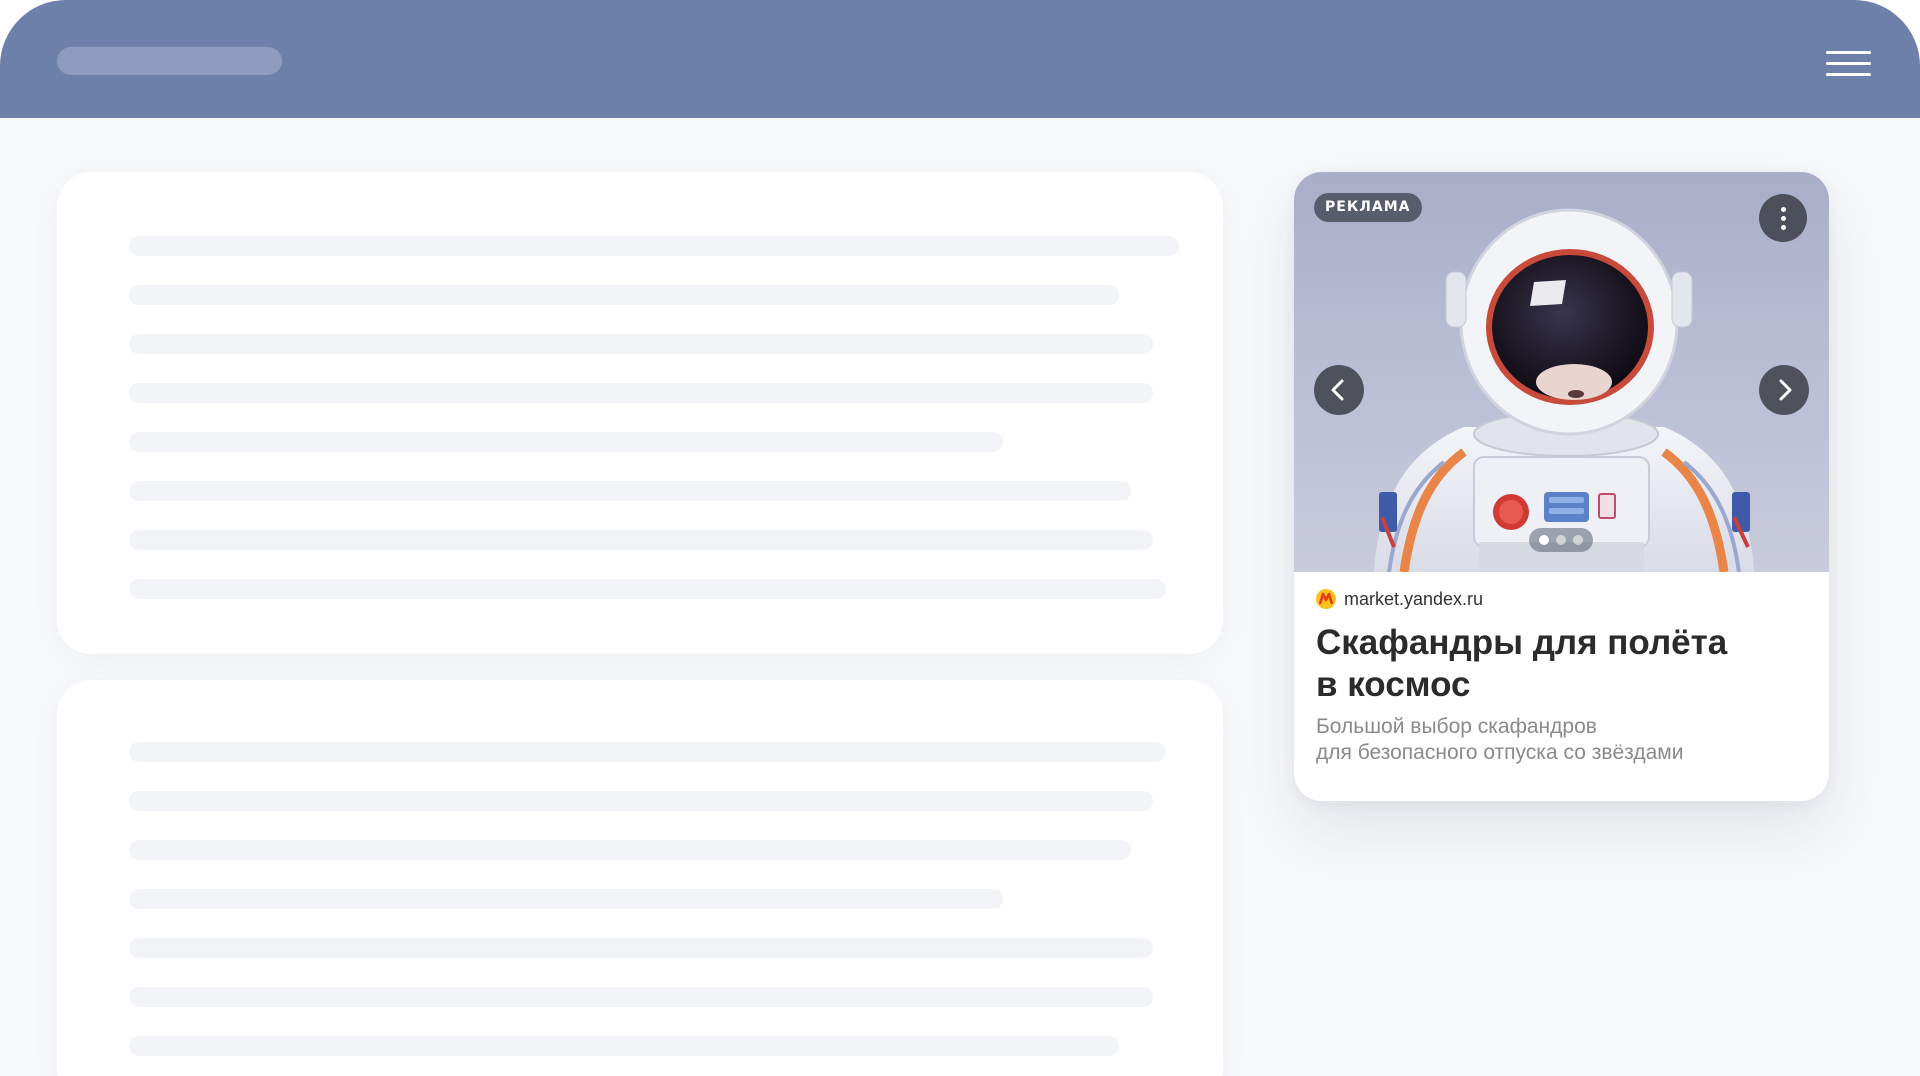 This screenshot has width=1920, height=1076. What do you see at coordinates (1850, 64) in the screenshot?
I see `hamburger-menu-icon` at bounding box center [1850, 64].